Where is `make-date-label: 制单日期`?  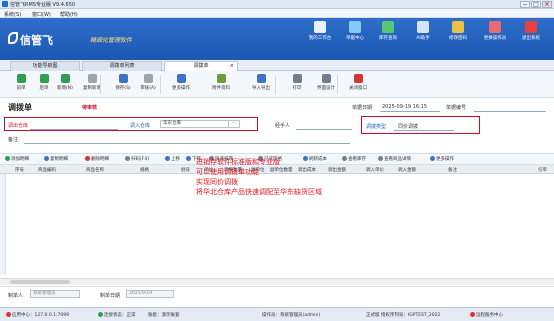 make-date-label: 制单日期 is located at coordinates (110, 296).